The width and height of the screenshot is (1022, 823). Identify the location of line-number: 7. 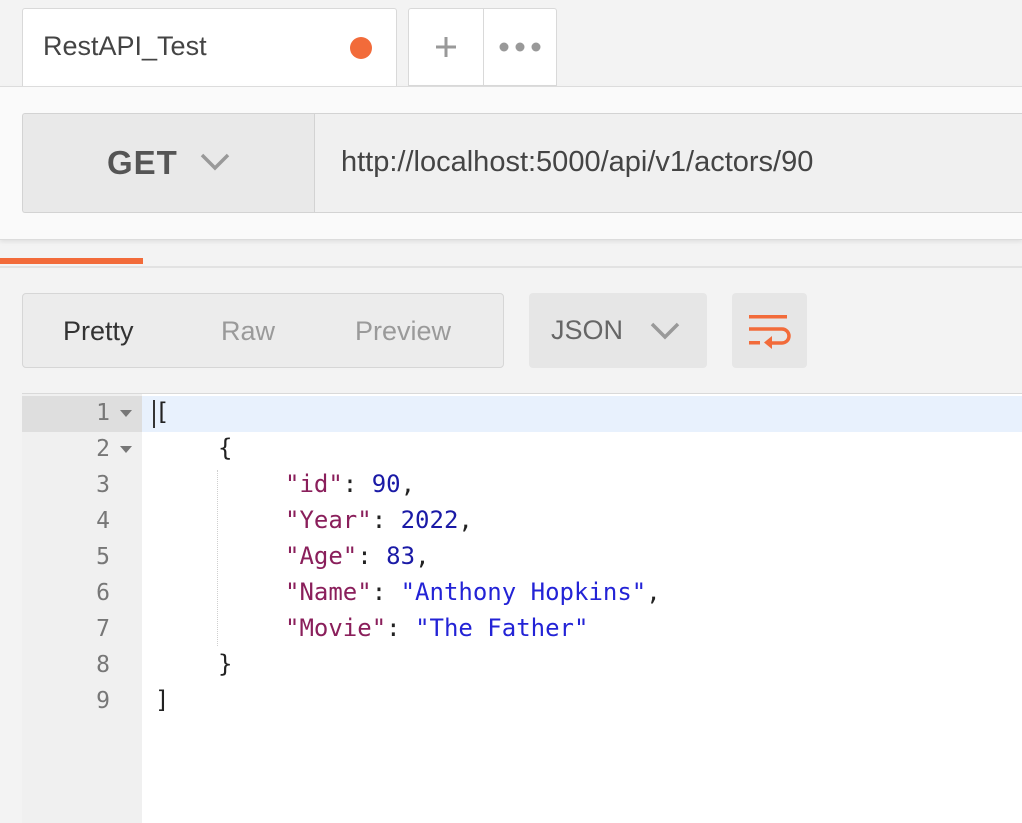
(103, 629).